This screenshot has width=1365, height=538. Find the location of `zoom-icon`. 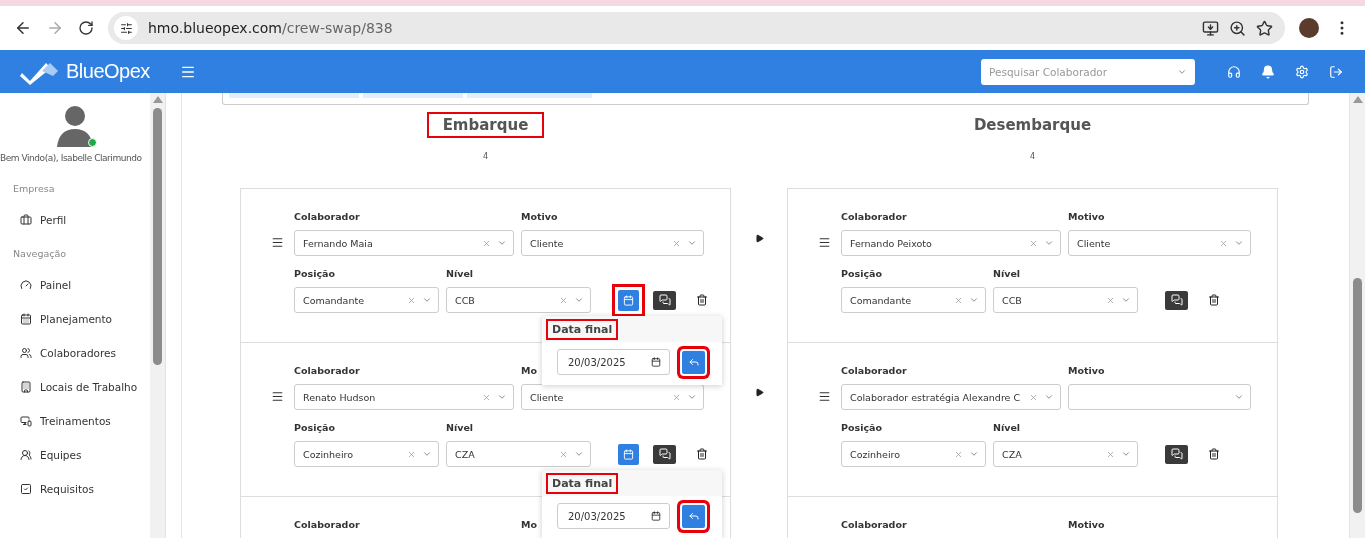

zoom-icon is located at coordinates (1237, 28).